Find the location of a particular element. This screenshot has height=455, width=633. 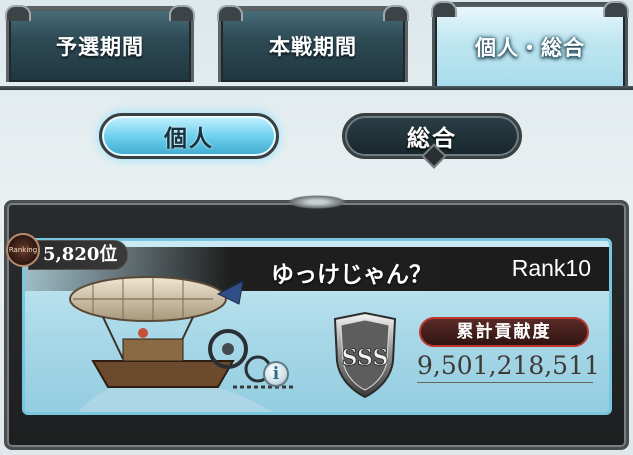

tab-main: 本戦期間 is located at coordinates (313, 43).